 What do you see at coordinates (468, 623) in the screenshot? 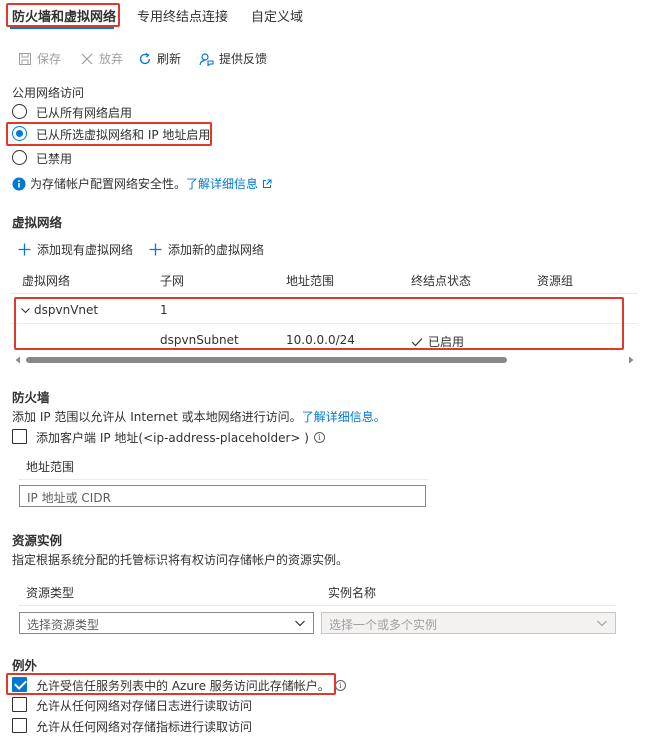
I see `instance-select: 选择一个或多个实例` at bounding box center [468, 623].